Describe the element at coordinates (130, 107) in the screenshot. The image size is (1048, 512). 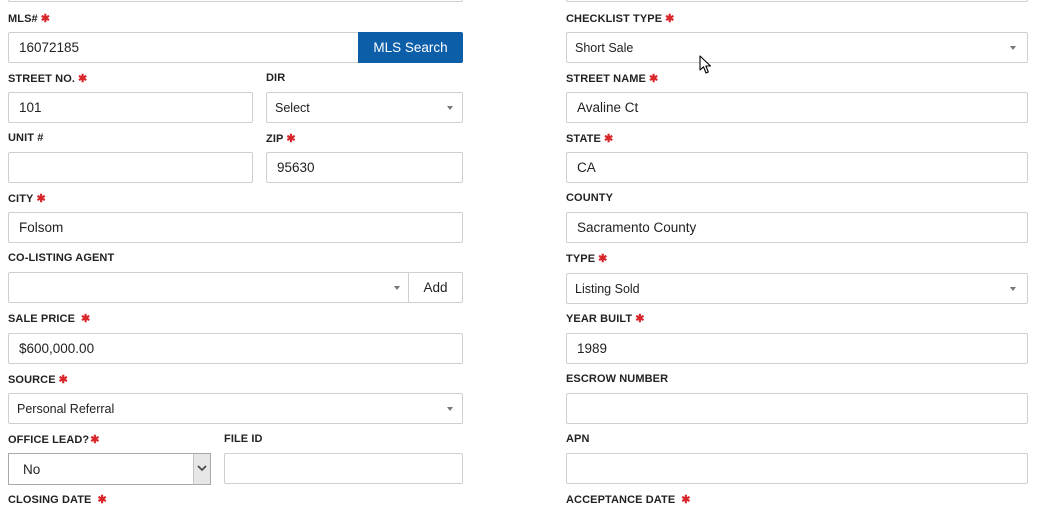
I see `street-no-input: 101` at that location.